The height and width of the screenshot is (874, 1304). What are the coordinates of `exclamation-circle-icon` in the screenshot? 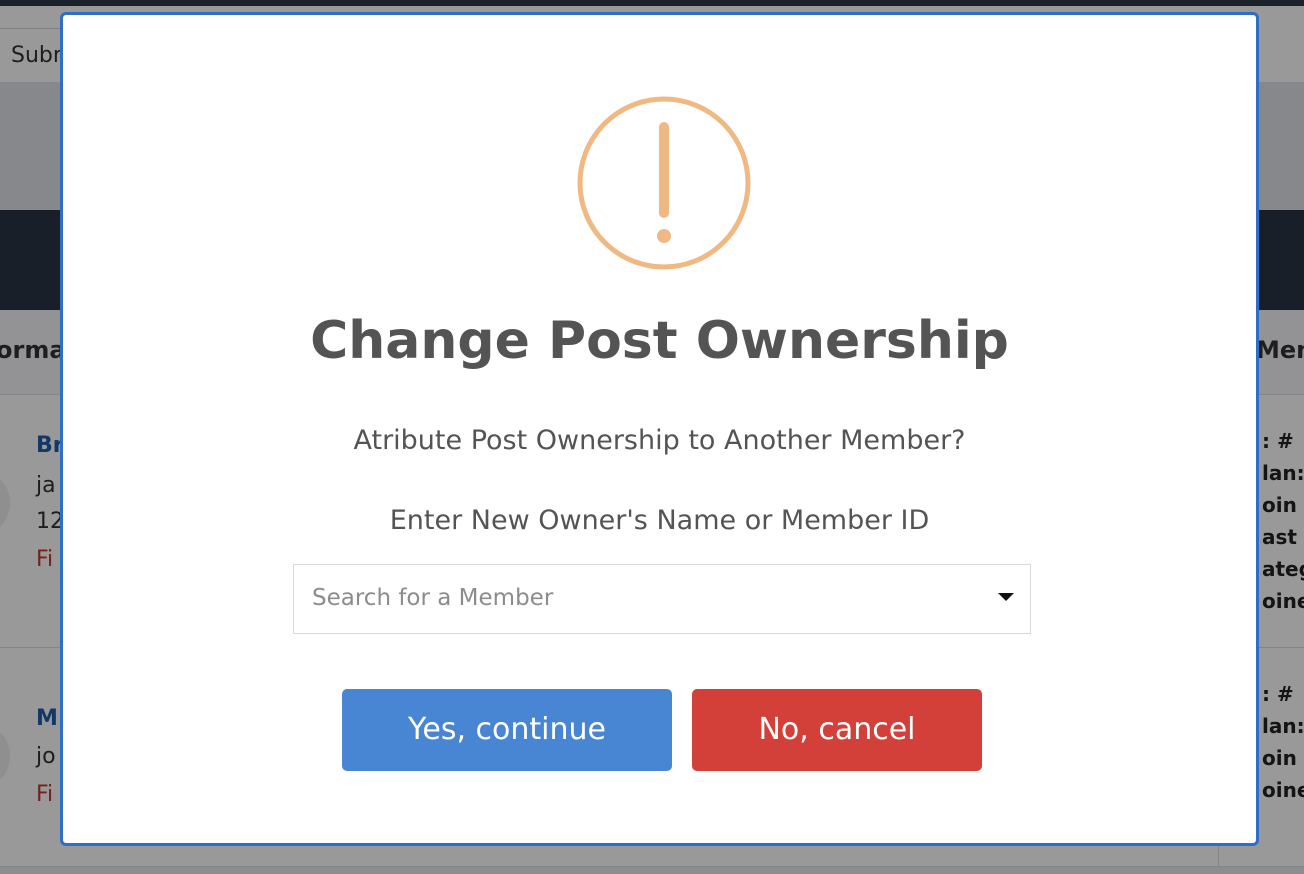 It's located at (664, 183).